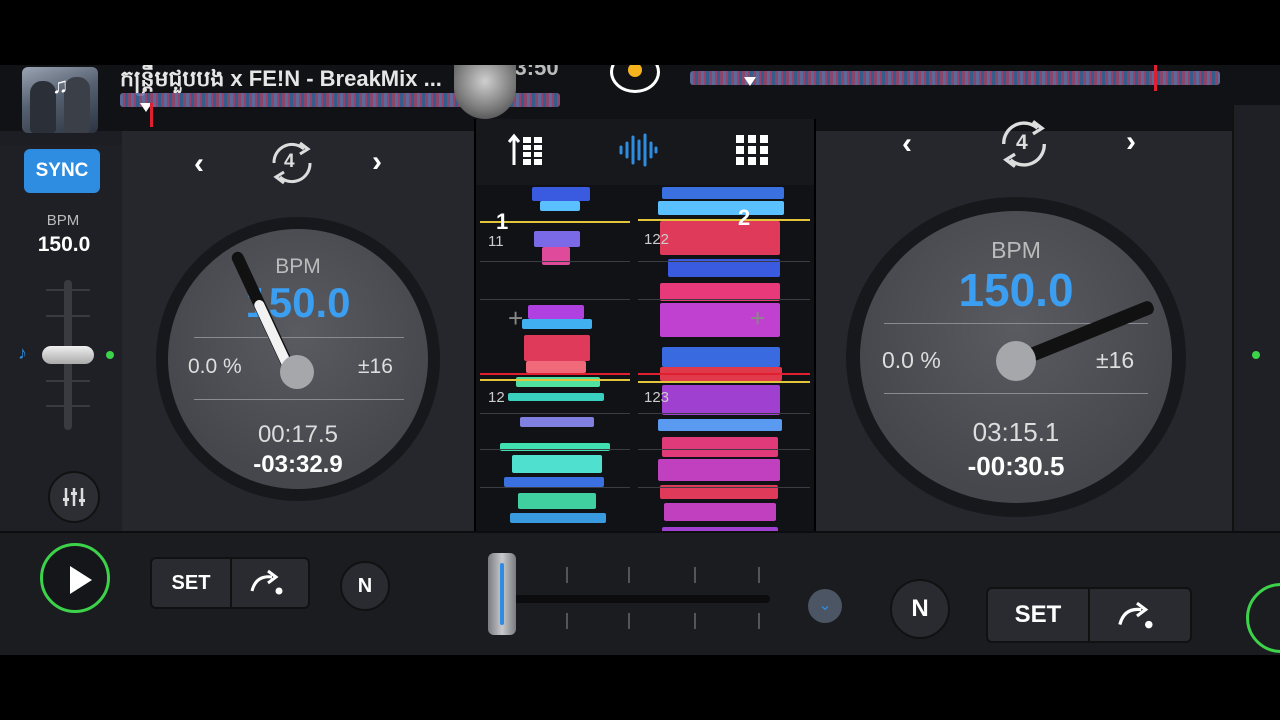 The height and width of the screenshot is (720, 1280). I want to click on bpm-label: BPM, so click(63, 220).